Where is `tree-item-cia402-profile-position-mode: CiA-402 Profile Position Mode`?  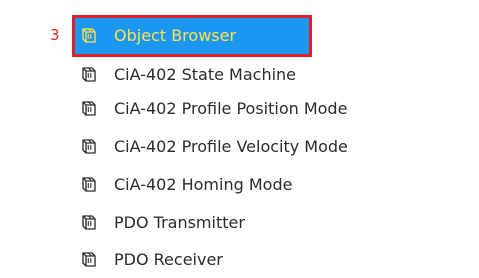
tree-item-cia402-profile-position-mode: CiA-402 Profile Position Mode is located at coordinates (211, 109).